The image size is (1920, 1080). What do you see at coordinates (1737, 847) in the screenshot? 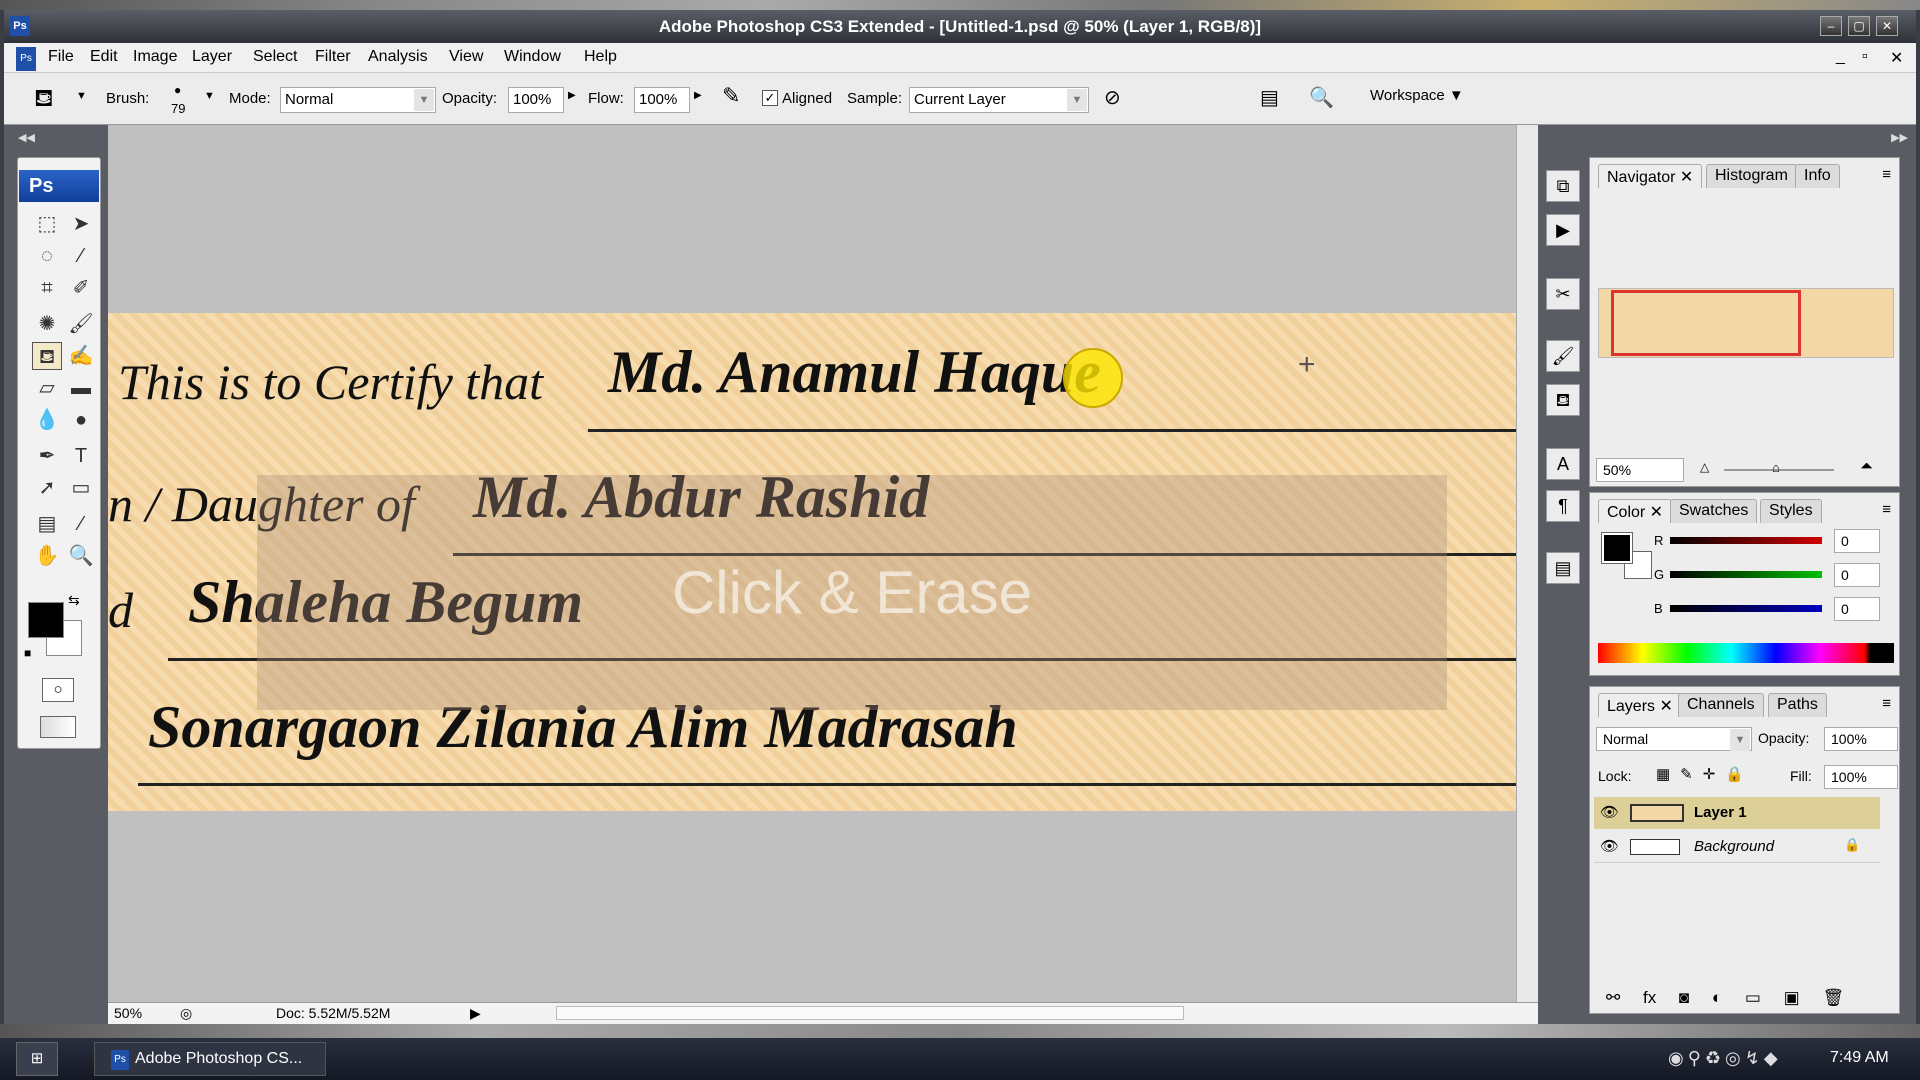
I see `layer-row-background: 👁 Background 🔒` at bounding box center [1737, 847].